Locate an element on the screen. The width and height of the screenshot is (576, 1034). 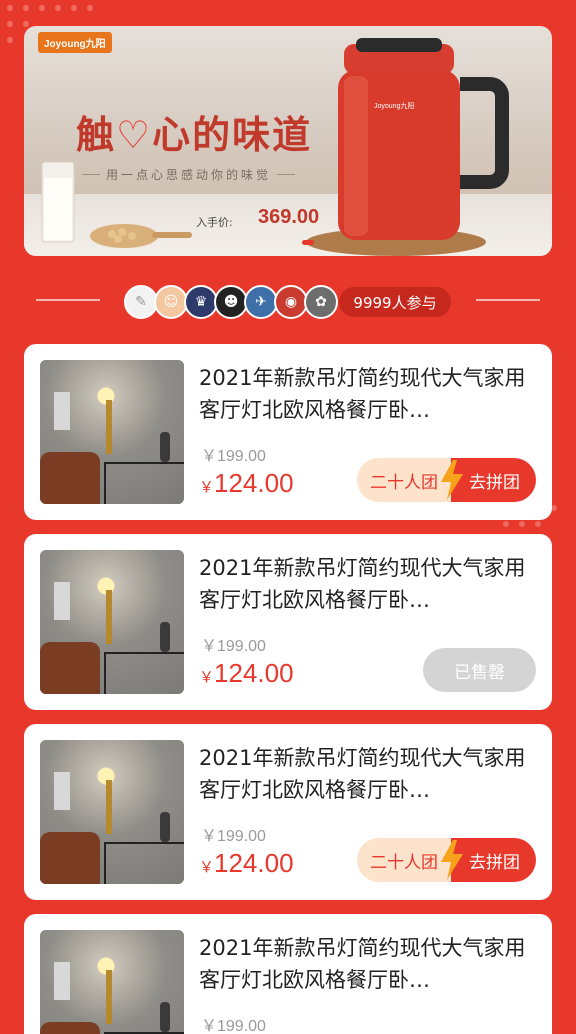
banner-subhead: 用一点心思感动你的味觉 is located at coordinates (188, 174).